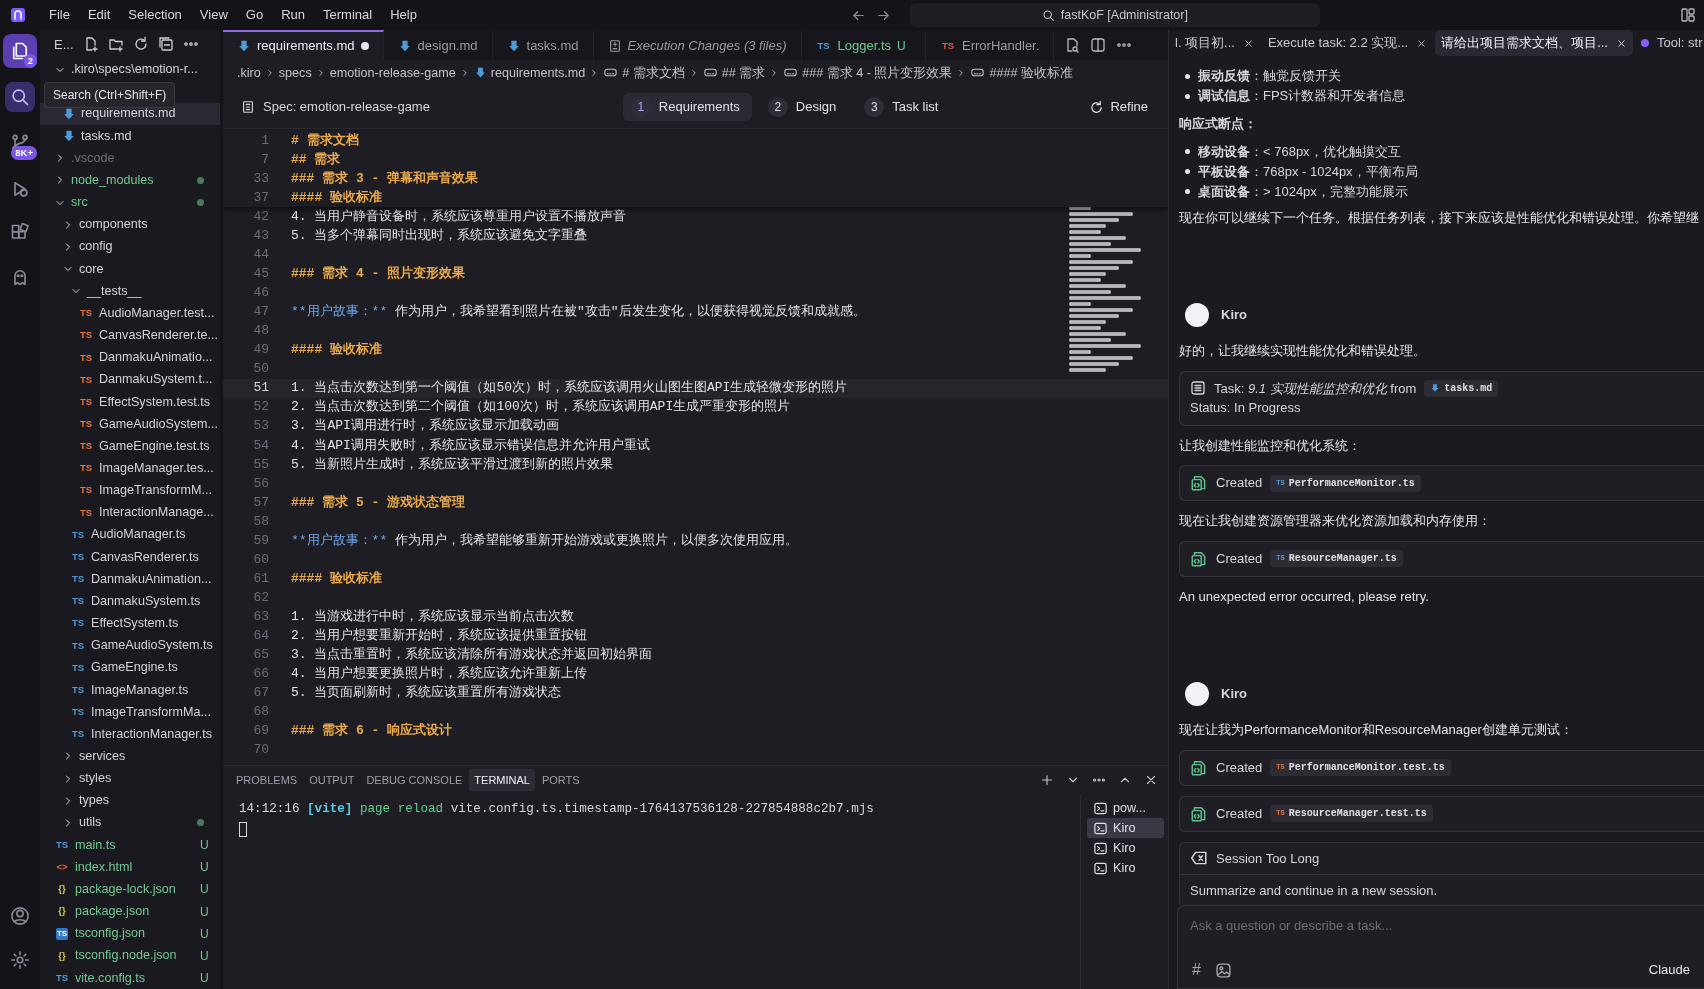 The width and height of the screenshot is (1704, 989). I want to click on tree-item: TS EffectSystem.test.ts, so click(130, 402).